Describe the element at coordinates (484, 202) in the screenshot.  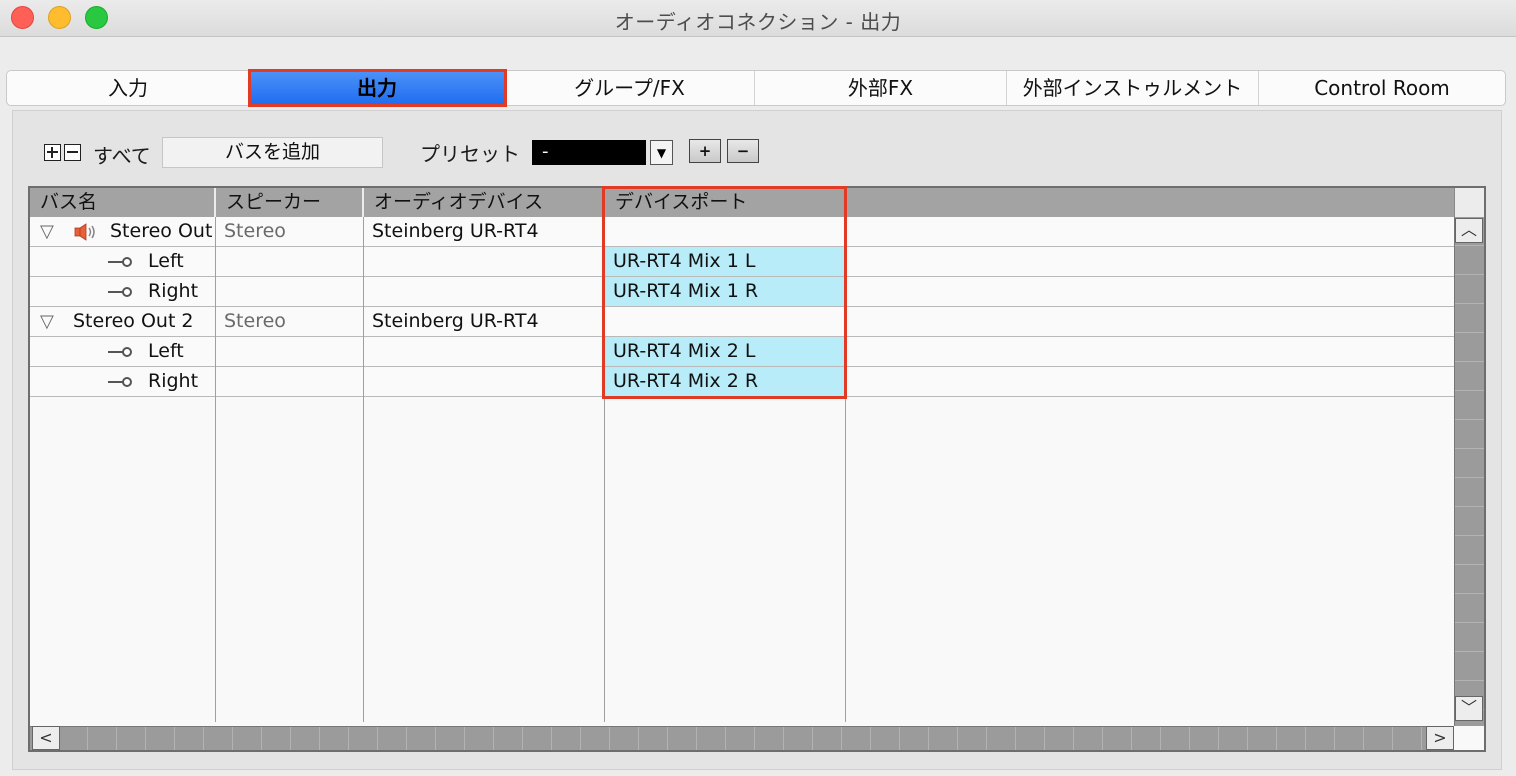
I see `header-audio-device: オーディオデバイス` at that location.